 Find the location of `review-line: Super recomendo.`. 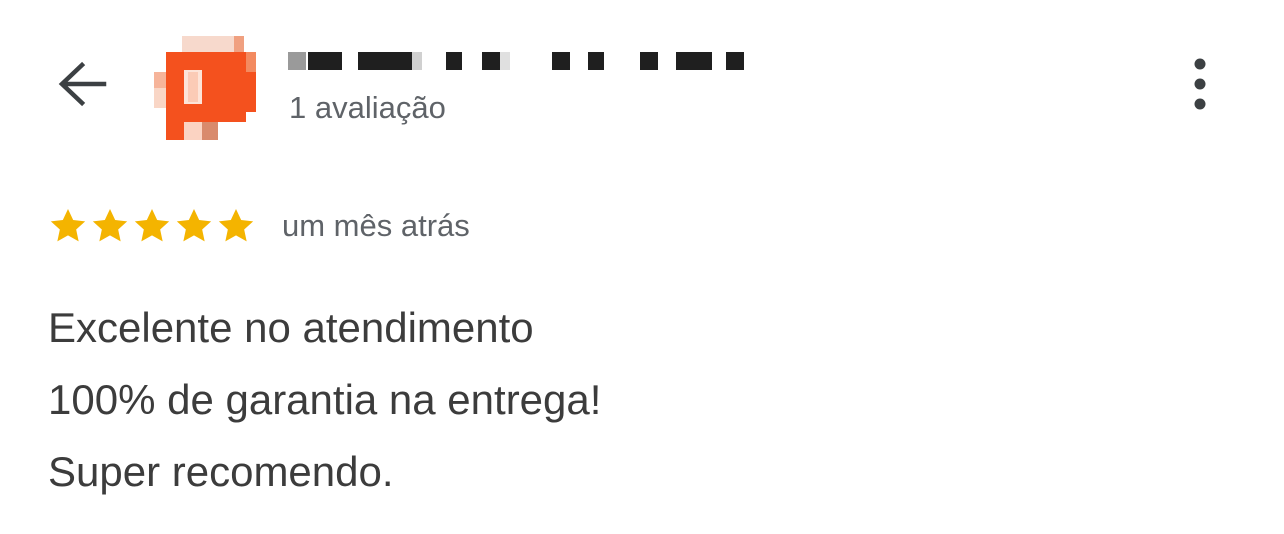

review-line: Super recomendo. is located at coordinates (221, 471).